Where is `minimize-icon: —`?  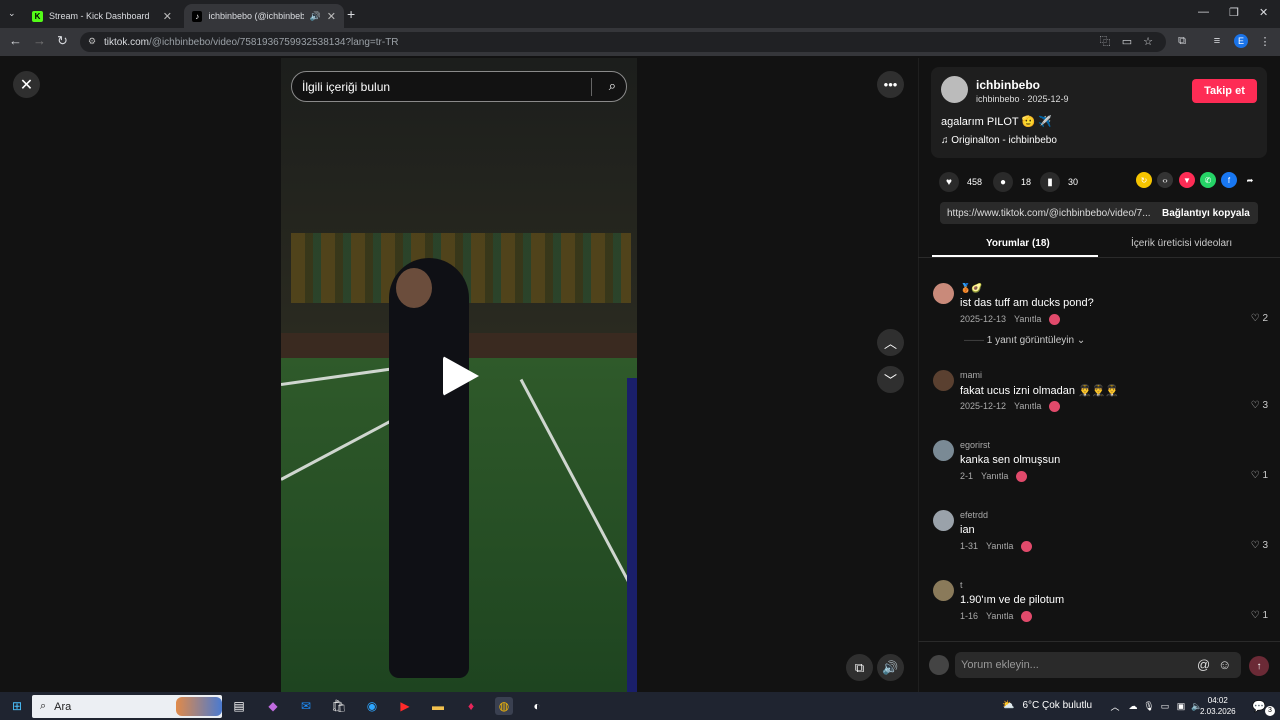 minimize-icon: — is located at coordinates (1203, 12).